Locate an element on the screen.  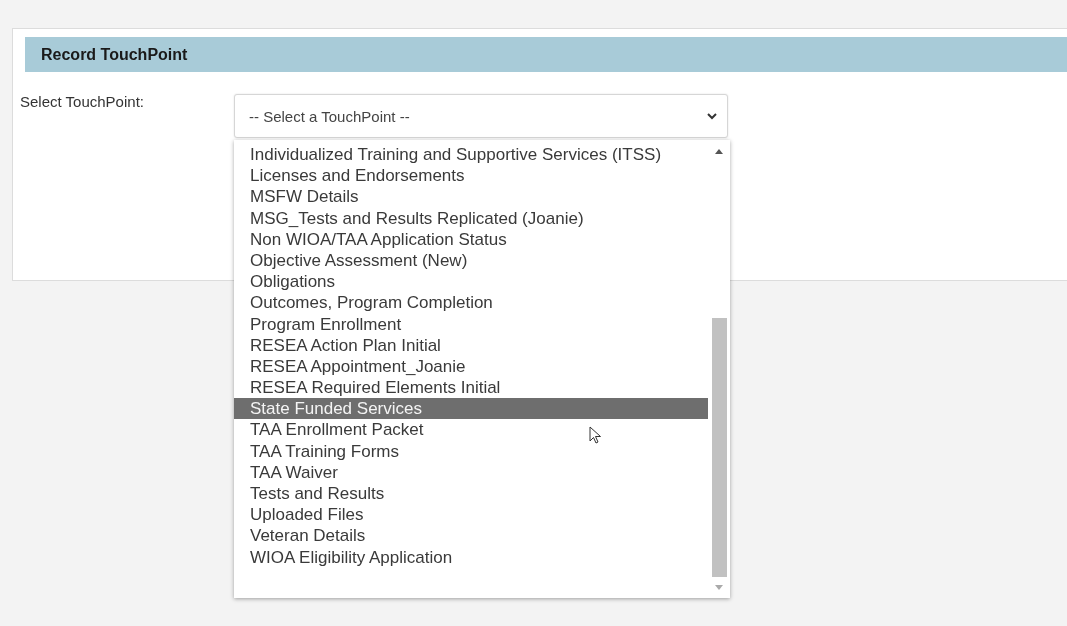
field-label: Select TouchPoint: is located at coordinates (82, 102).